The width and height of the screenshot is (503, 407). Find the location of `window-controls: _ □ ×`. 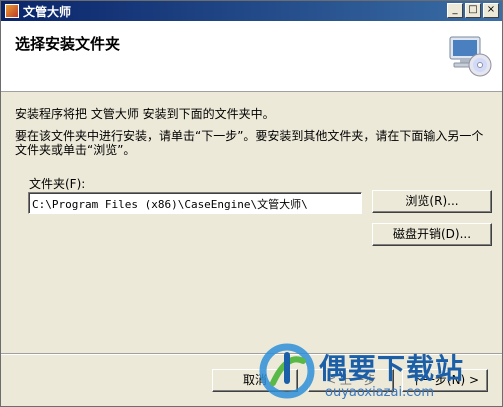

window-controls: _ □ × is located at coordinates (473, 10).